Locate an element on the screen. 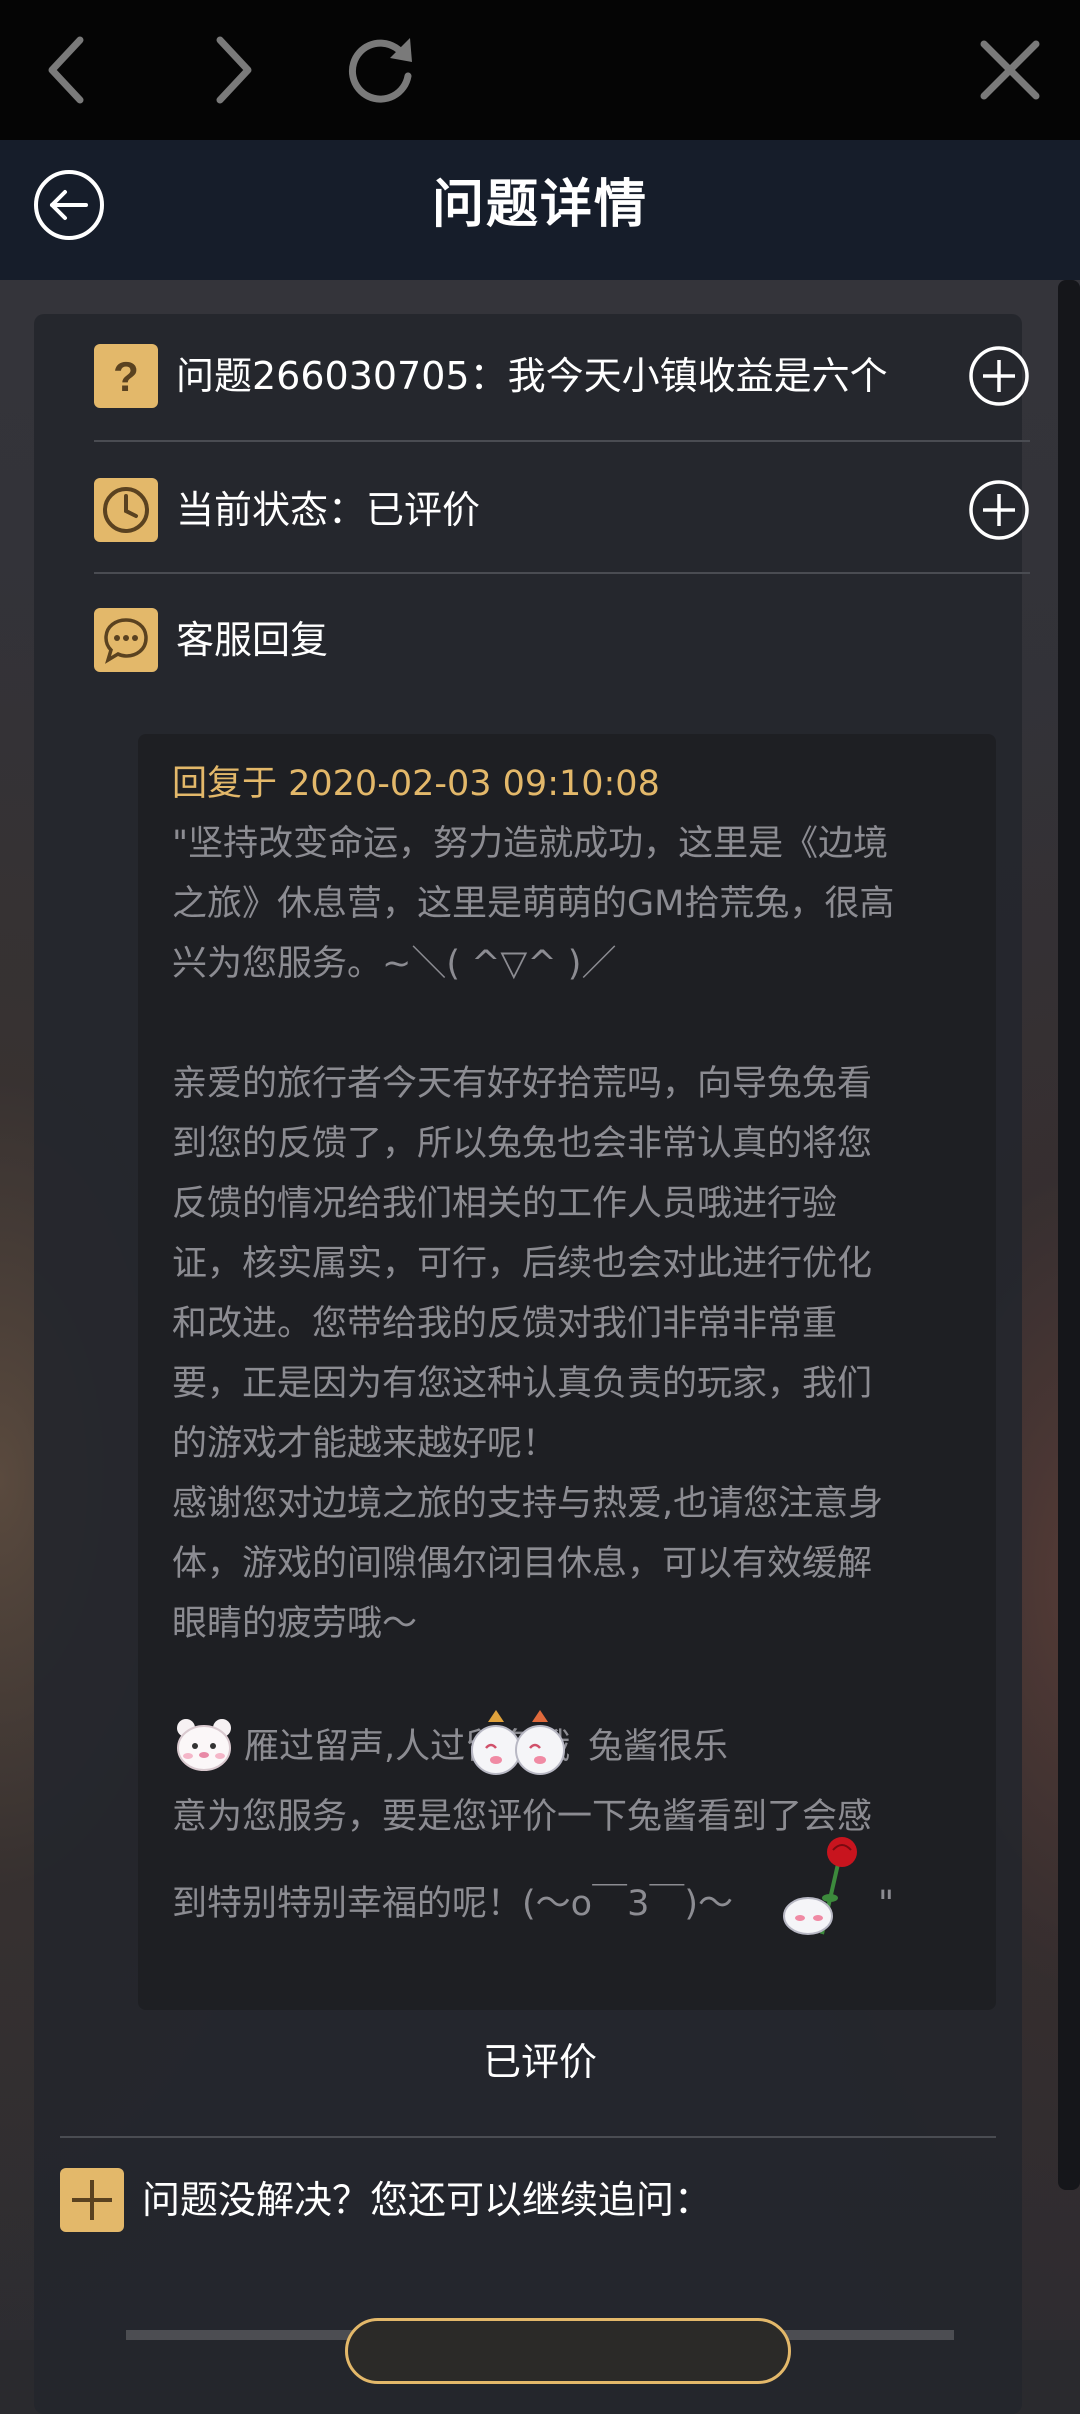  reply-line: 之旅》休息营，这里是萌萌的GM拾荒兔，很高 is located at coordinates (533, 904).